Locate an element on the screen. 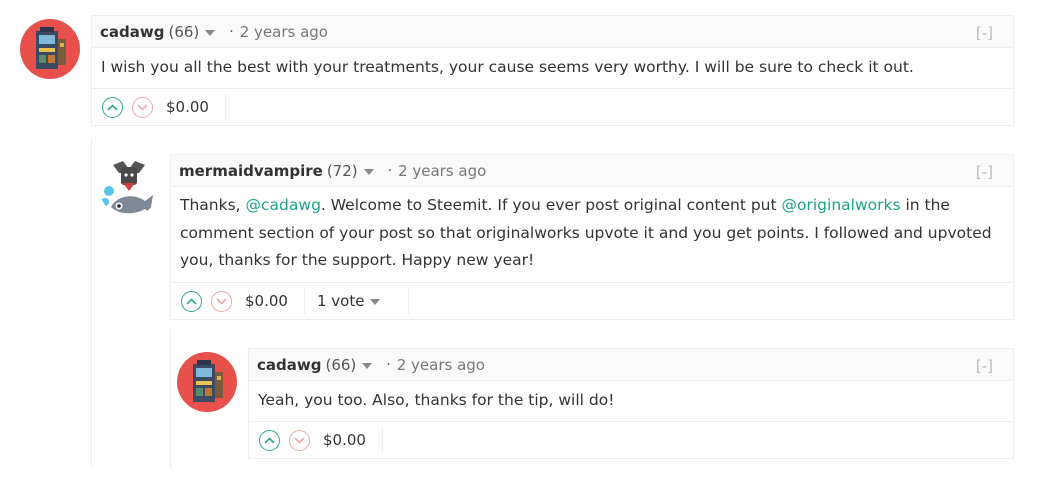 The image size is (1055, 487). votes-dropdown: 1 vote is located at coordinates (363, 301).